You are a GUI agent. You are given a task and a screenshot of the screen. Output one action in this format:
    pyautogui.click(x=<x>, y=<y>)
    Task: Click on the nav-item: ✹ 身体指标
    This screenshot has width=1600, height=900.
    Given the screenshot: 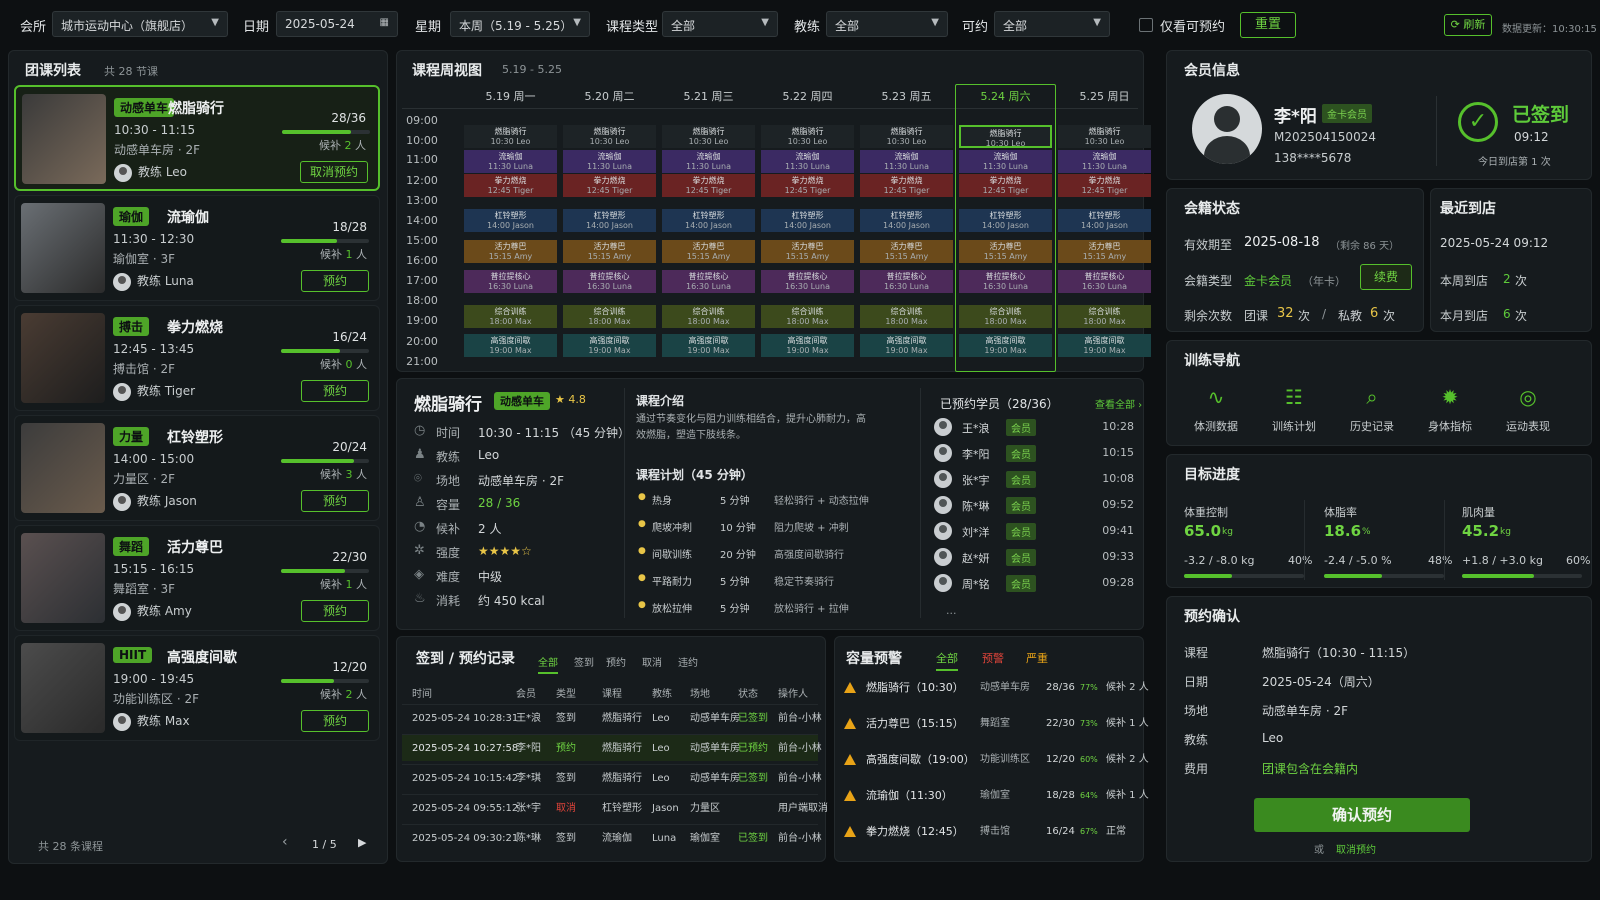 What is the action you would take?
    pyautogui.click(x=1450, y=408)
    